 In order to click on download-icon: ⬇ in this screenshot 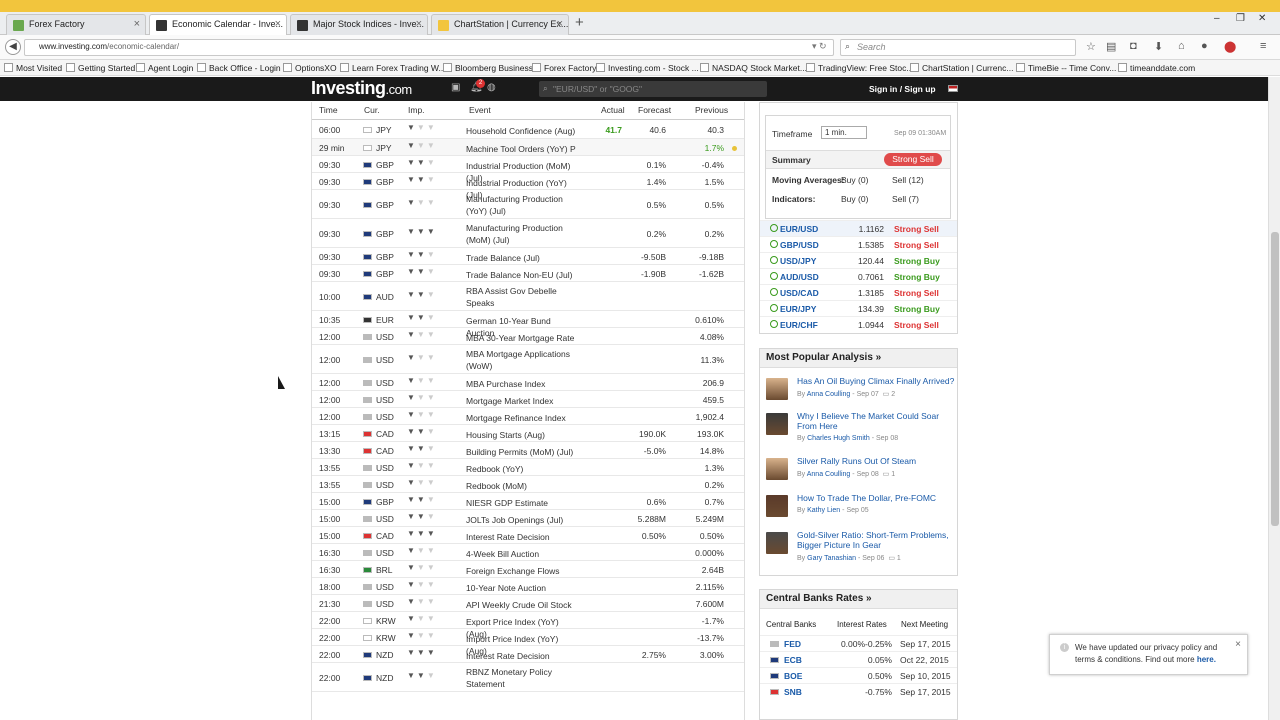, I will do `click(1158, 46)`.